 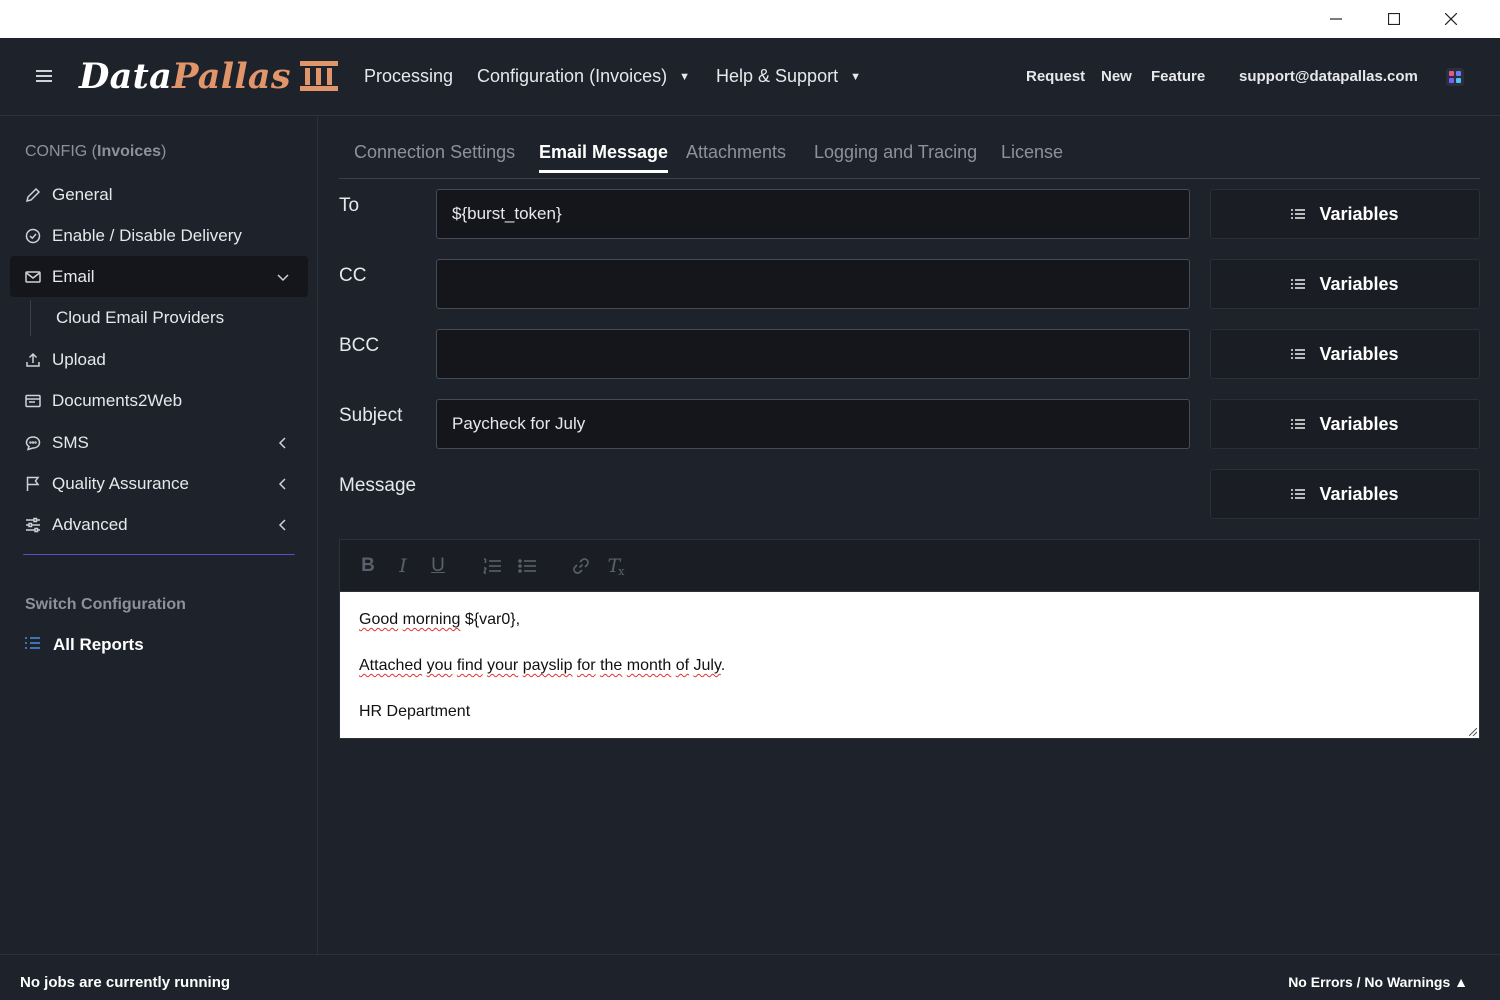 What do you see at coordinates (121, 483) in the screenshot?
I see `sidebar-item-label: Quality Assurance` at bounding box center [121, 483].